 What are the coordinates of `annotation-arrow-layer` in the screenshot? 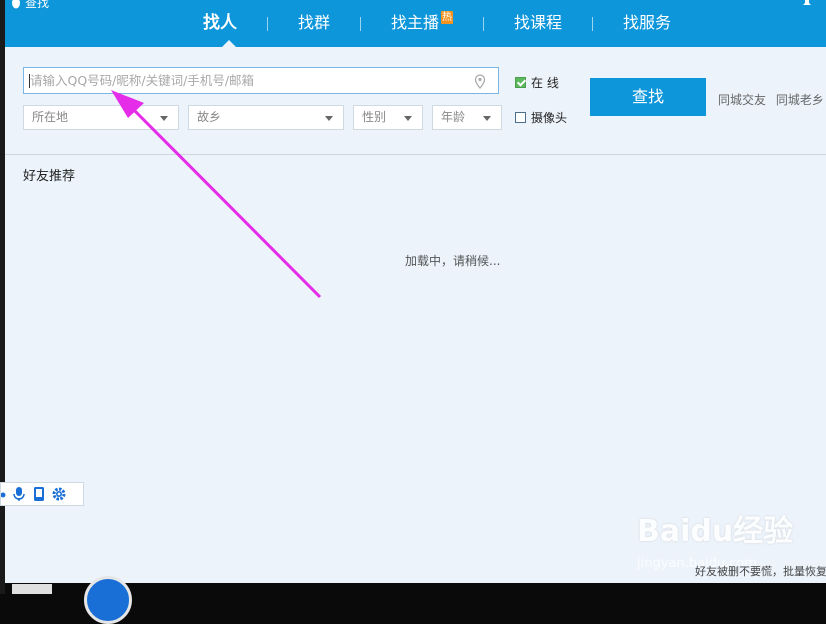 It's located at (216, 194).